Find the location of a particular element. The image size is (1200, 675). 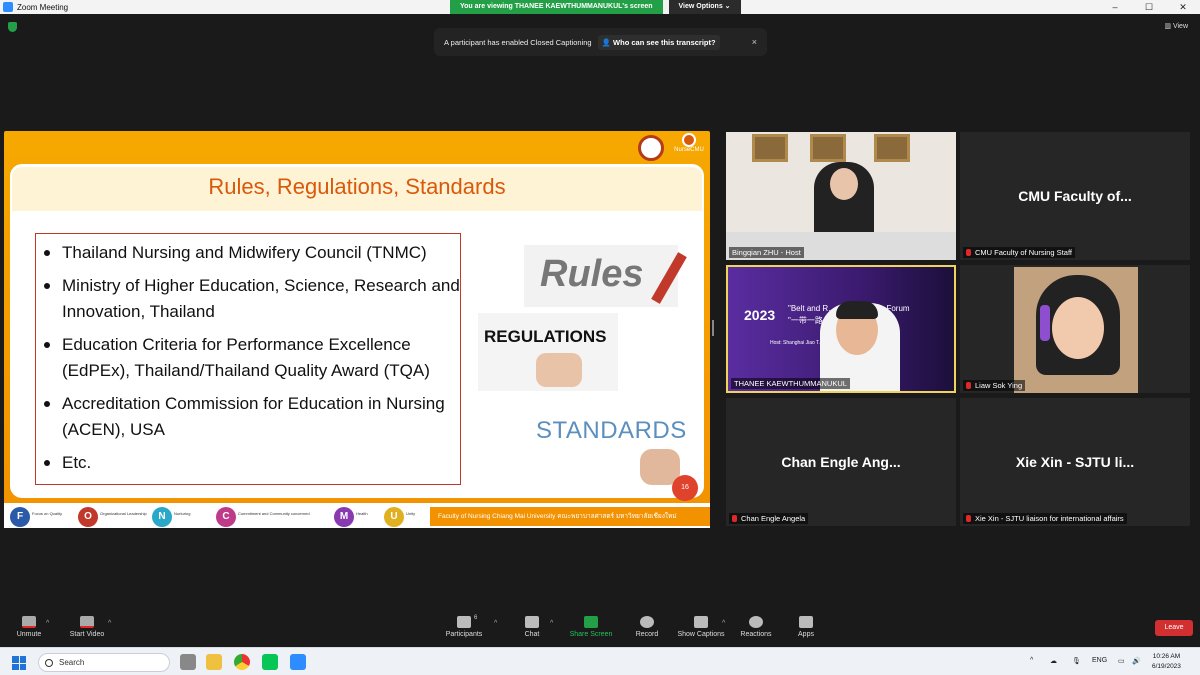

network-icon: ▭ is located at coordinates (1121, 661).